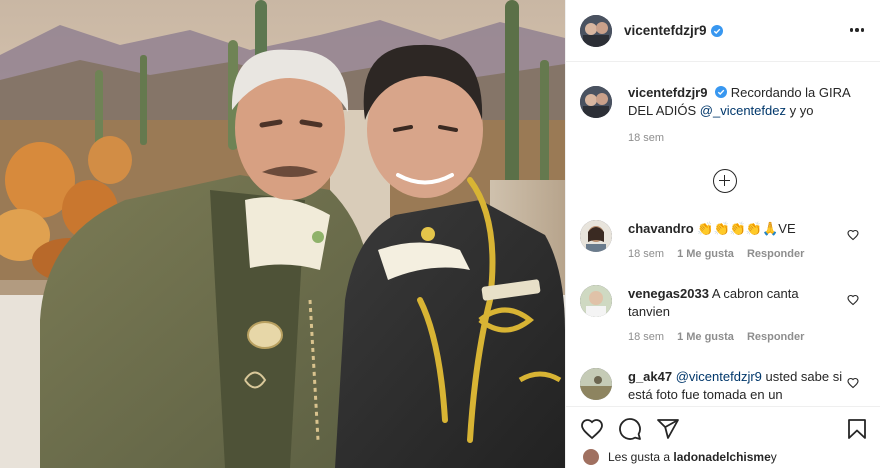 The image size is (880, 468). Describe the element at coordinates (725, 181) in the screenshot. I see `load-more-icon` at that location.